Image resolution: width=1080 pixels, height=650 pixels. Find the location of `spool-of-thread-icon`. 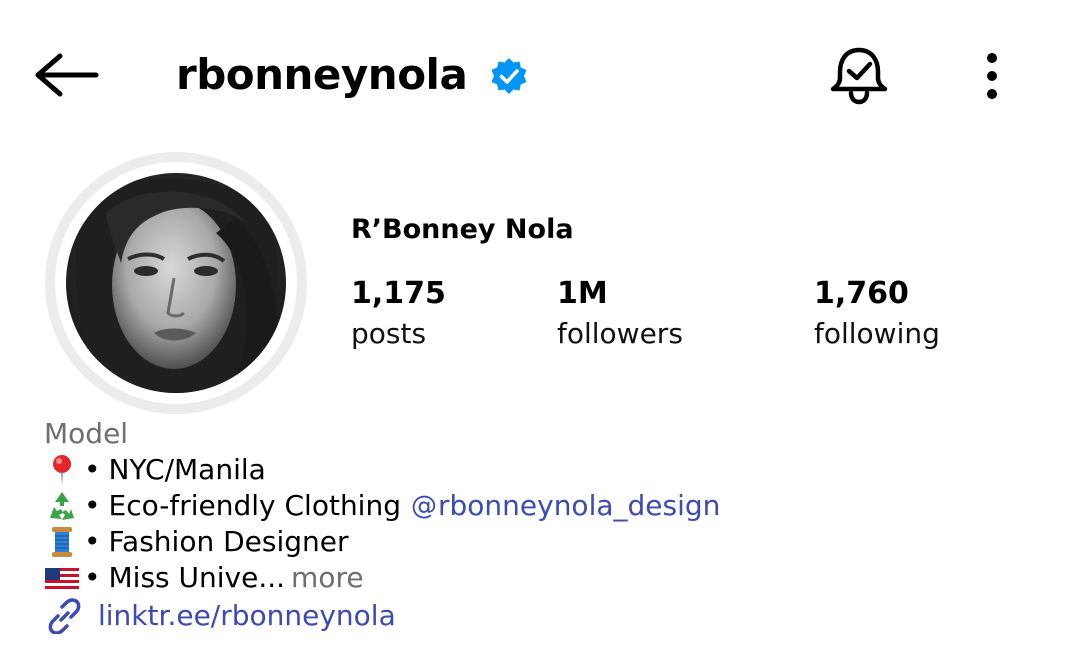

spool-of-thread-icon is located at coordinates (62, 542).